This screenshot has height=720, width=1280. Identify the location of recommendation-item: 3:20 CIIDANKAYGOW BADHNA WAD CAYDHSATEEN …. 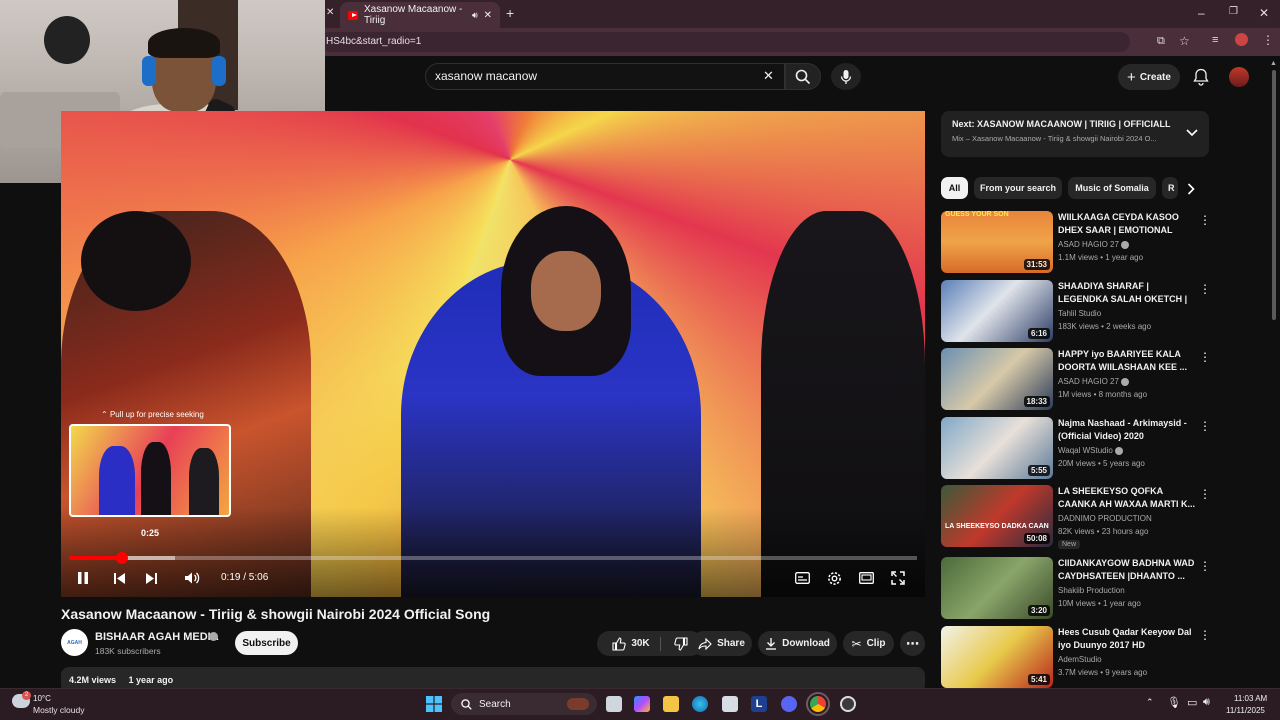
(1078, 588).